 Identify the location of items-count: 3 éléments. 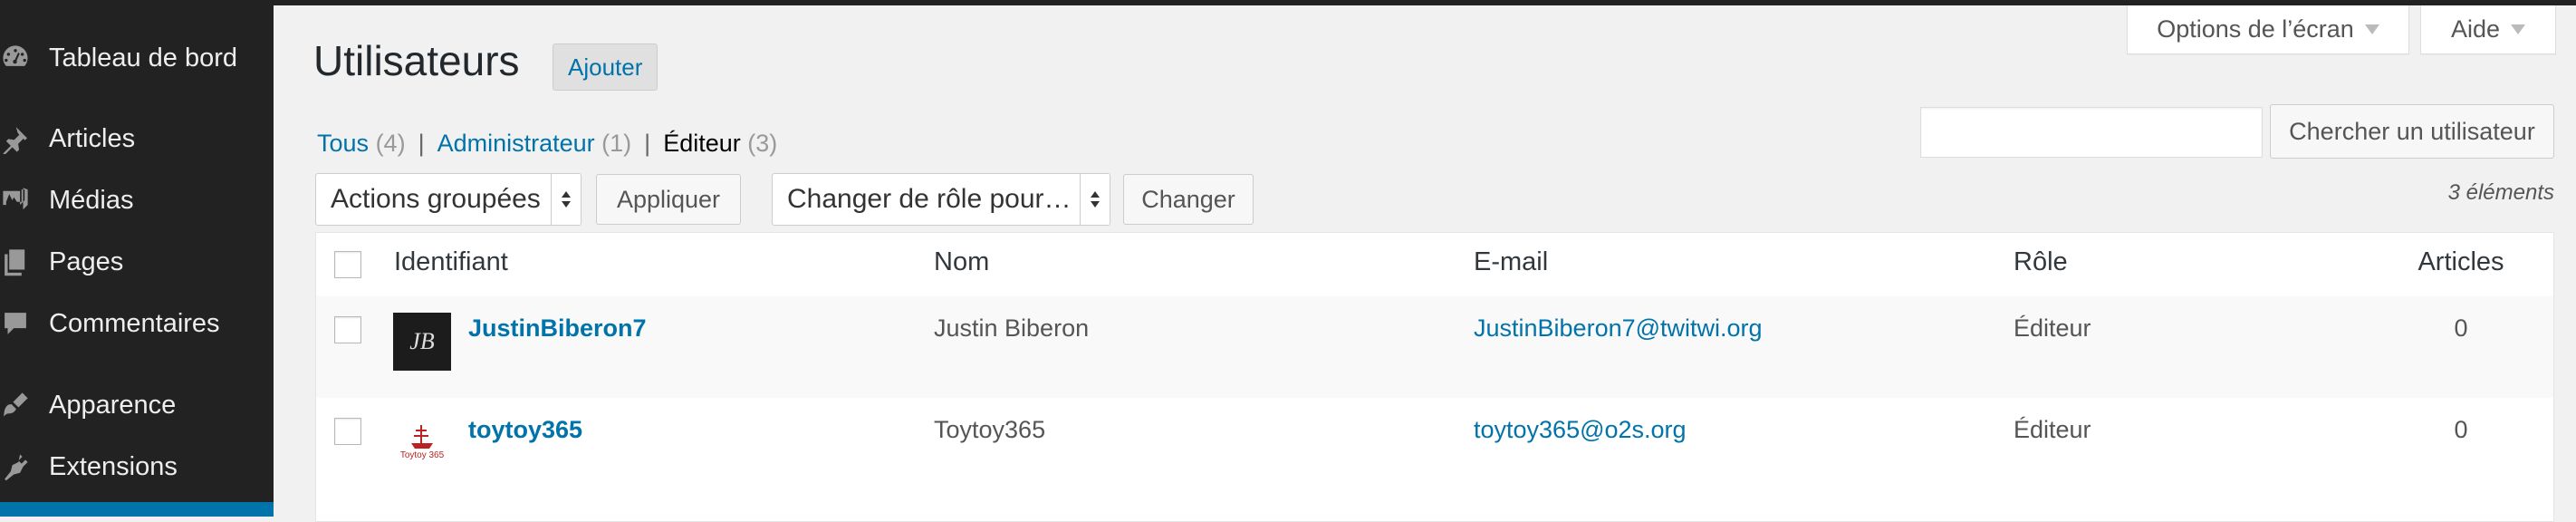
(2500, 192).